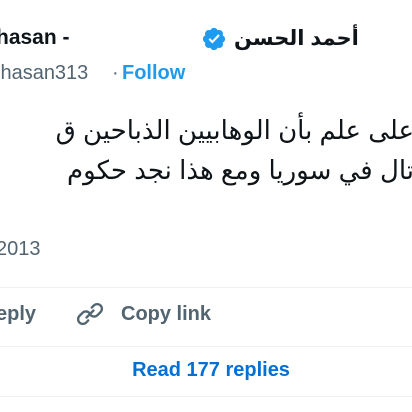  Describe the element at coordinates (90, 314) in the screenshot. I see `link-icon` at that location.